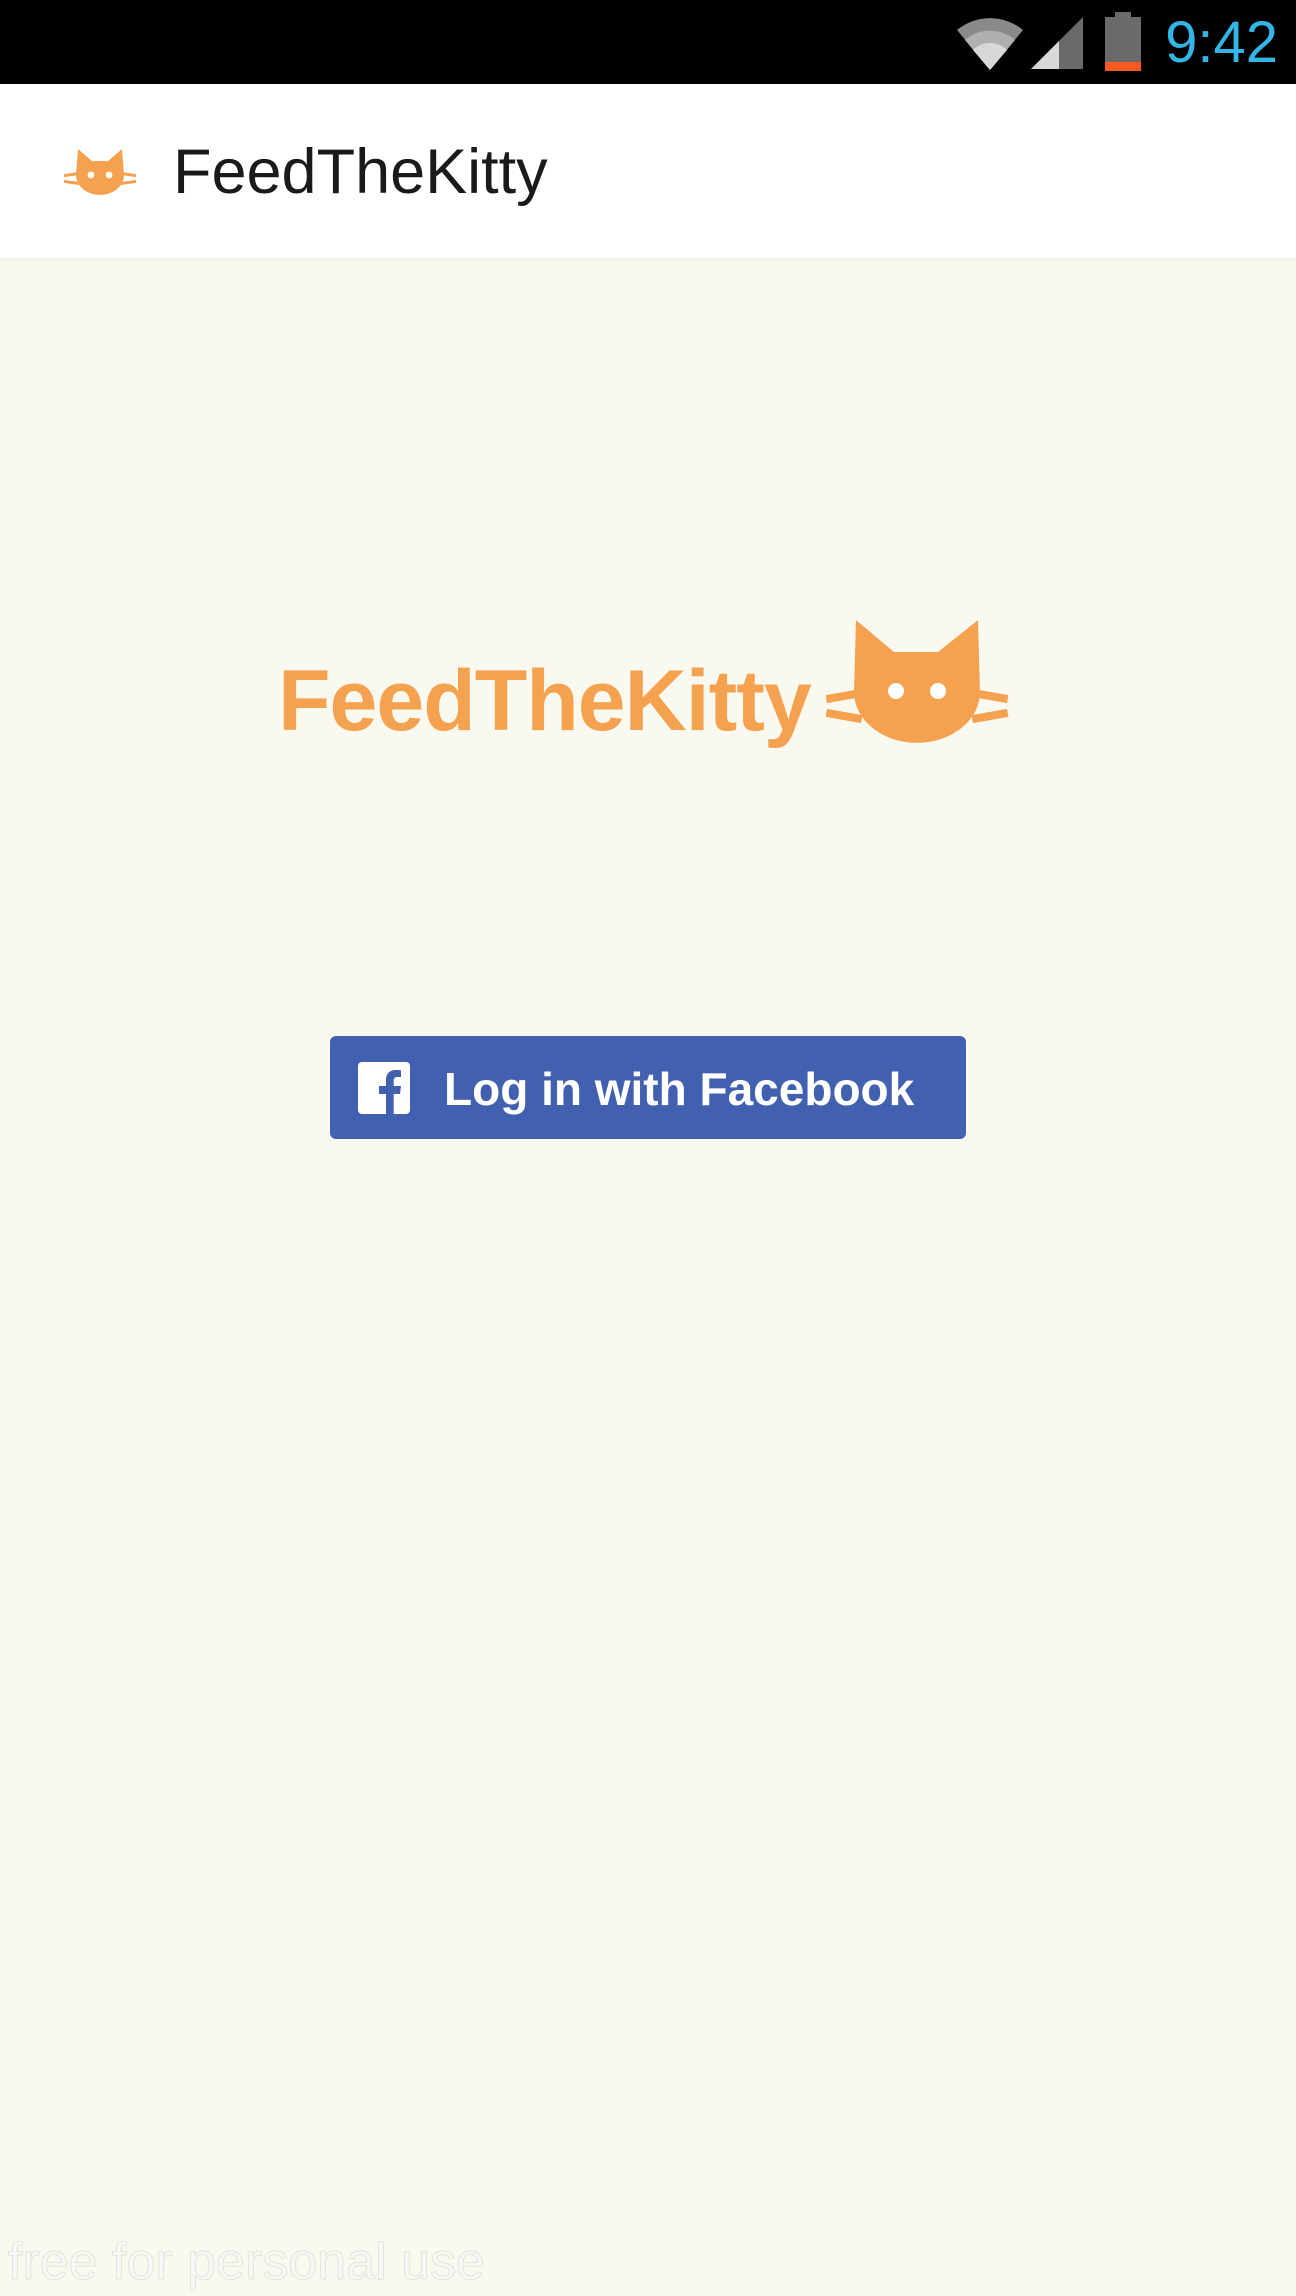 The width and height of the screenshot is (1296, 2296). What do you see at coordinates (1123, 41) in the screenshot?
I see `battery-icon` at bounding box center [1123, 41].